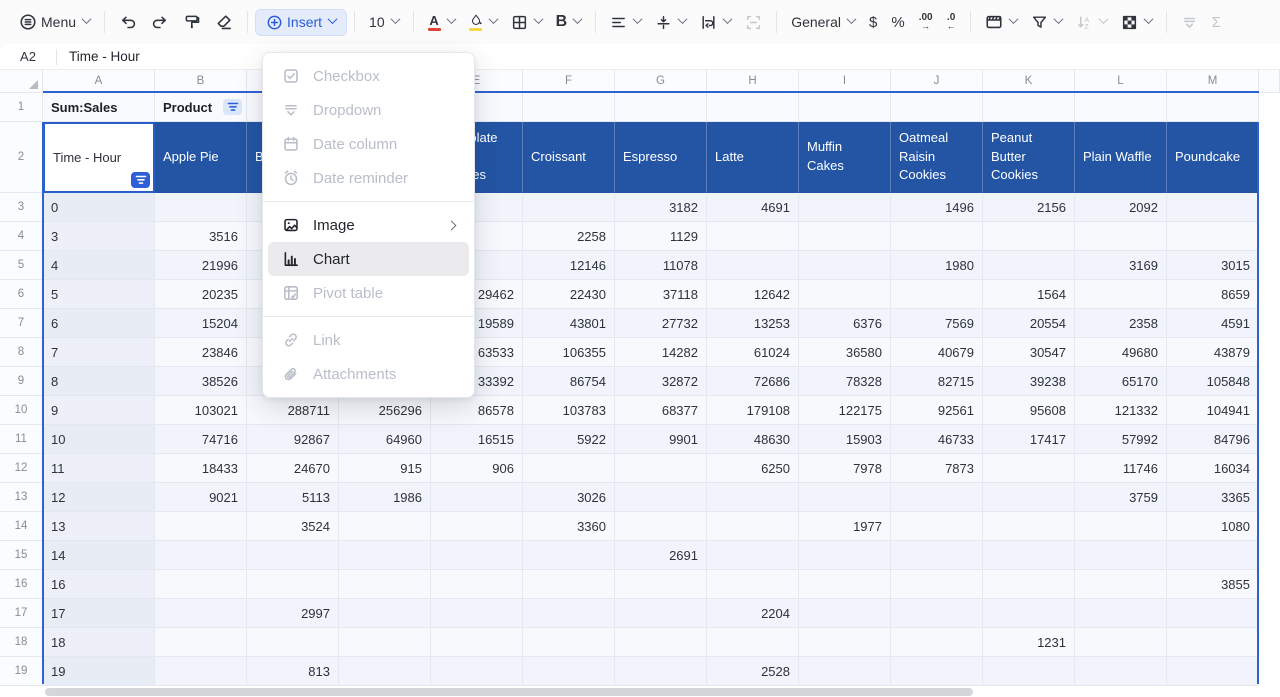 The width and height of the screenshot is (1280, 697). Describe the element at coordinates (1121, 157) in the screenshot. I see `column-label-cell: Plain Waffle` at that location.